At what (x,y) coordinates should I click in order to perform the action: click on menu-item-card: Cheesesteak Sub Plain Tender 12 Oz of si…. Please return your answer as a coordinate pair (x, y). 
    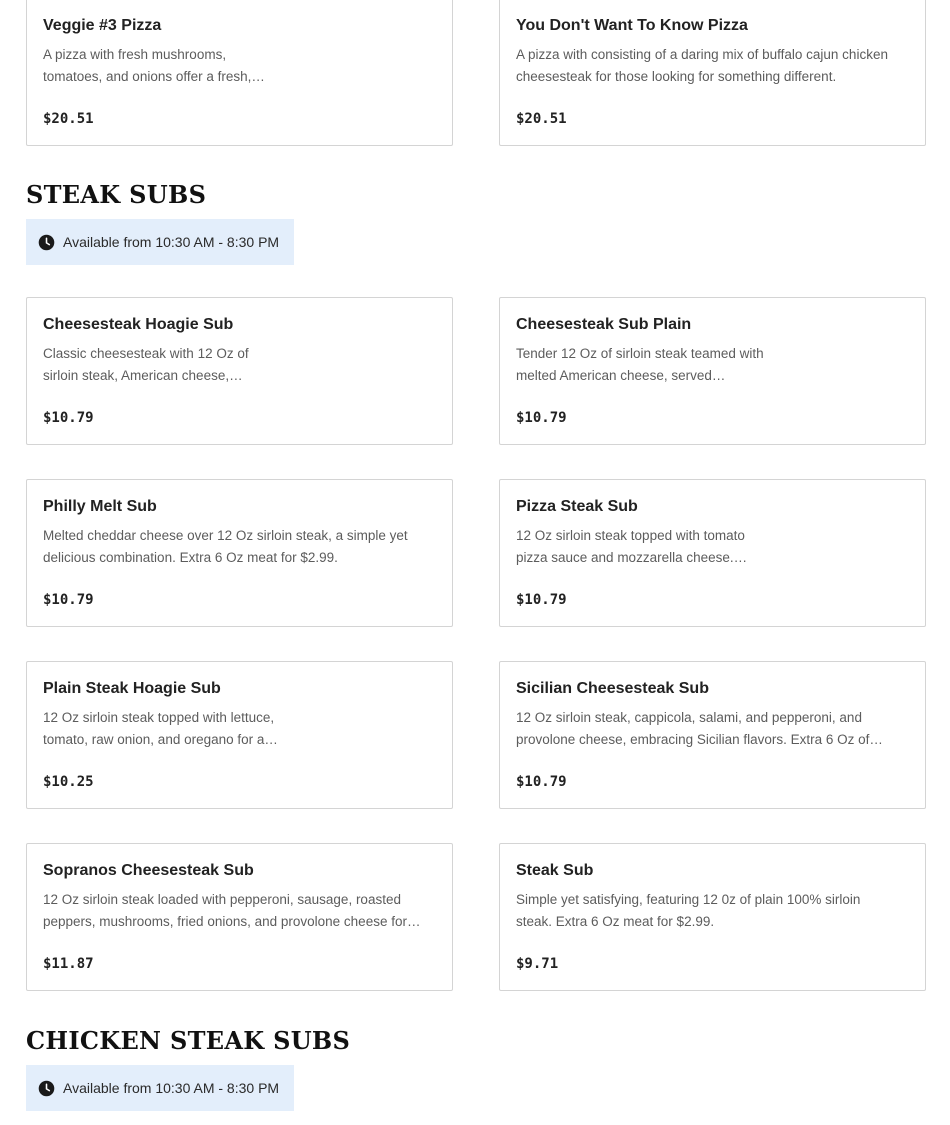
    Looking at the image, I should click on (712, 371).